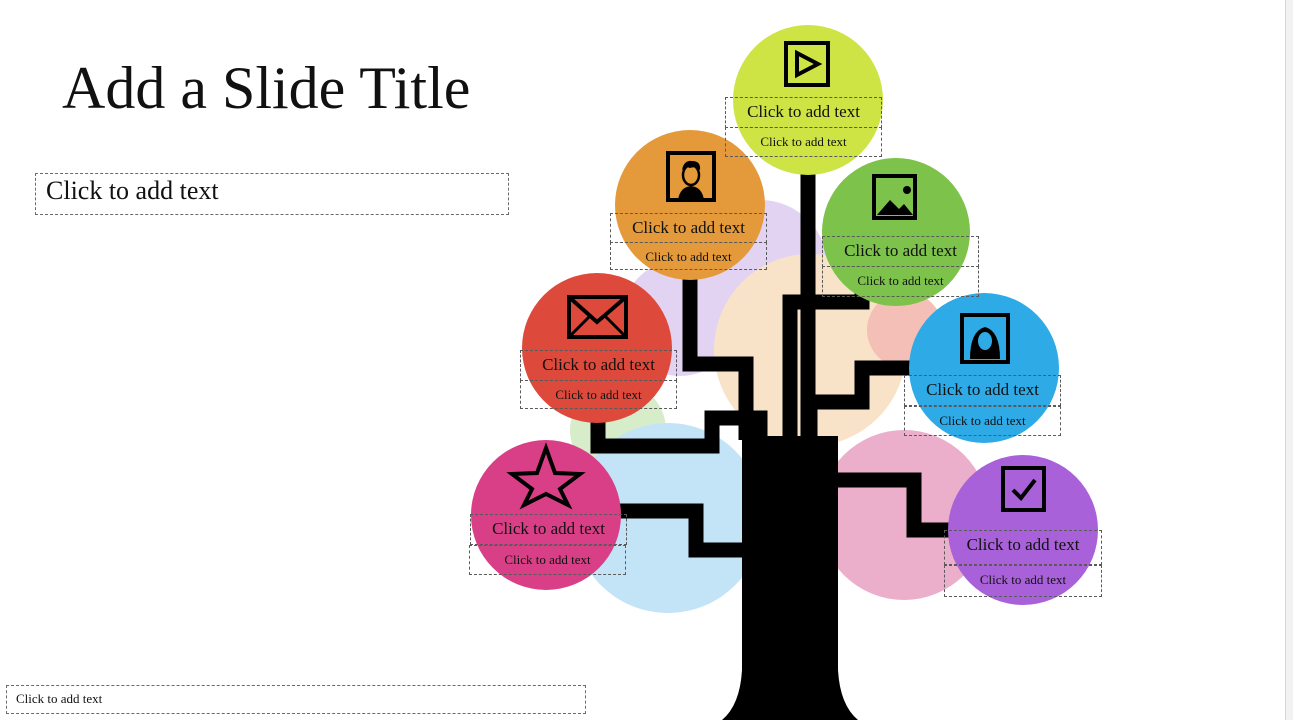 This screenshot has width=1293, height=720. What do you see at coordinates (982, 421) in the screenshot?
I see `node-woman-sublabel: Click to add text` at bounding box center [982, 421].